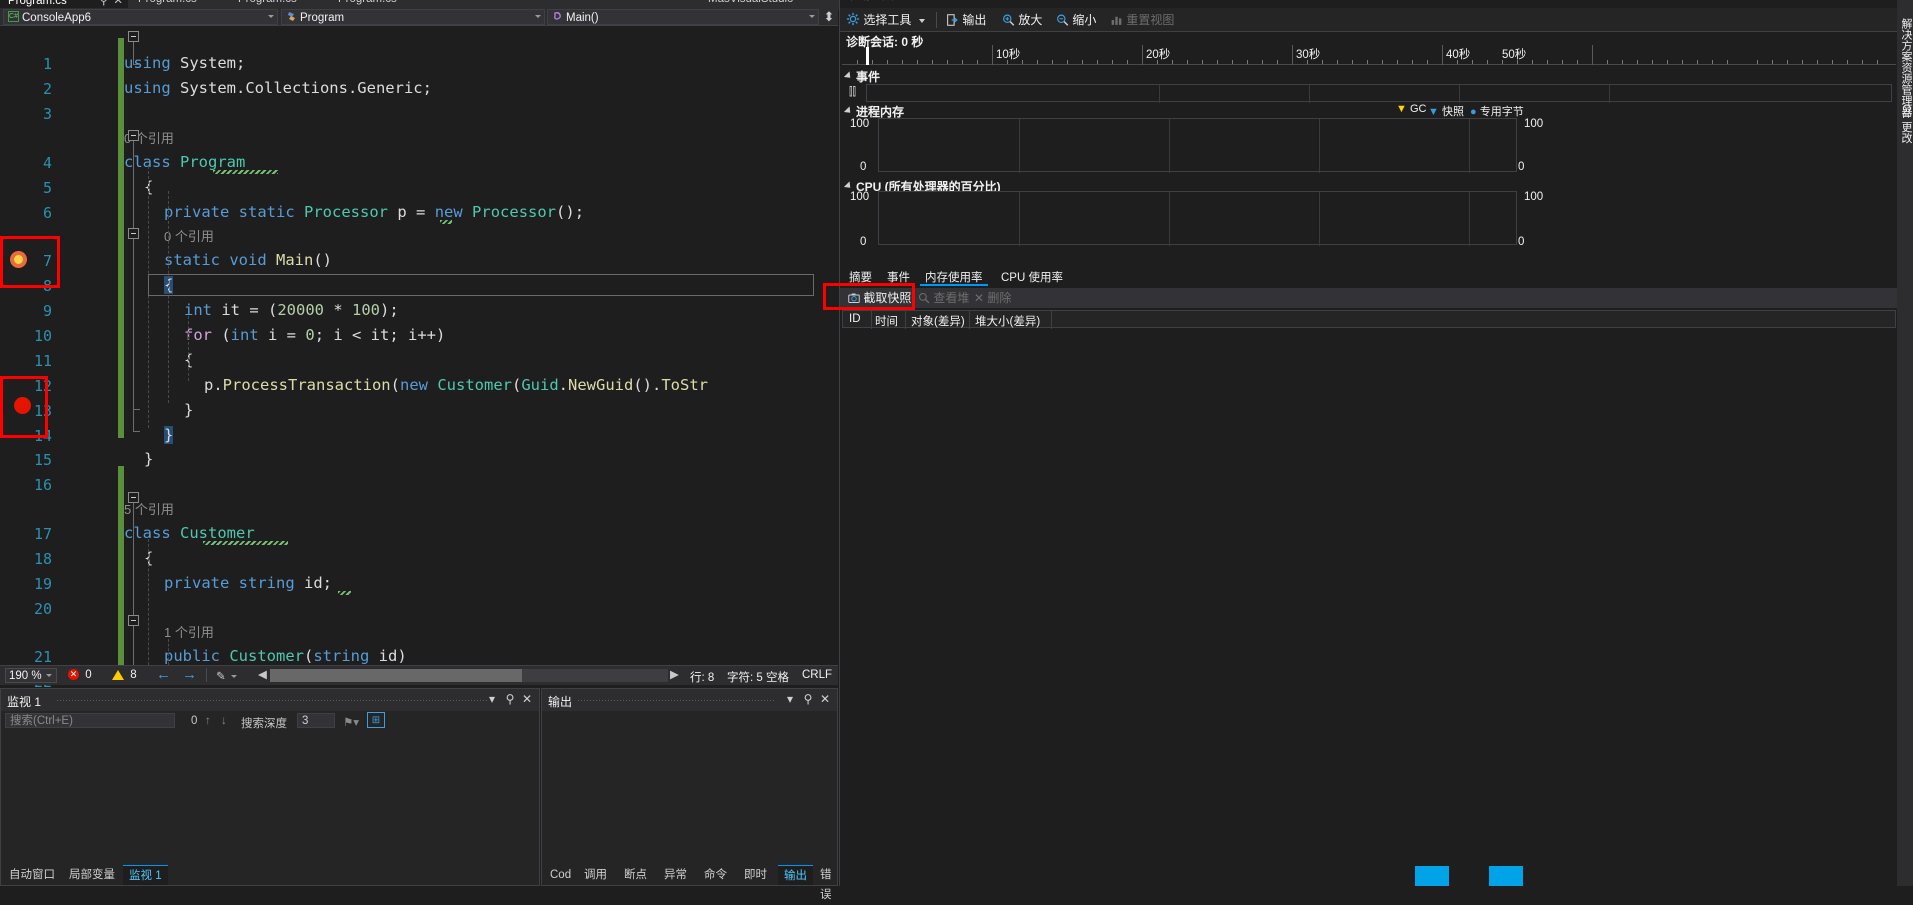  Describe the element at coordinates (351, 722) in the screenshot. I see `watch-filter-icon: ⚑▾` at that location.